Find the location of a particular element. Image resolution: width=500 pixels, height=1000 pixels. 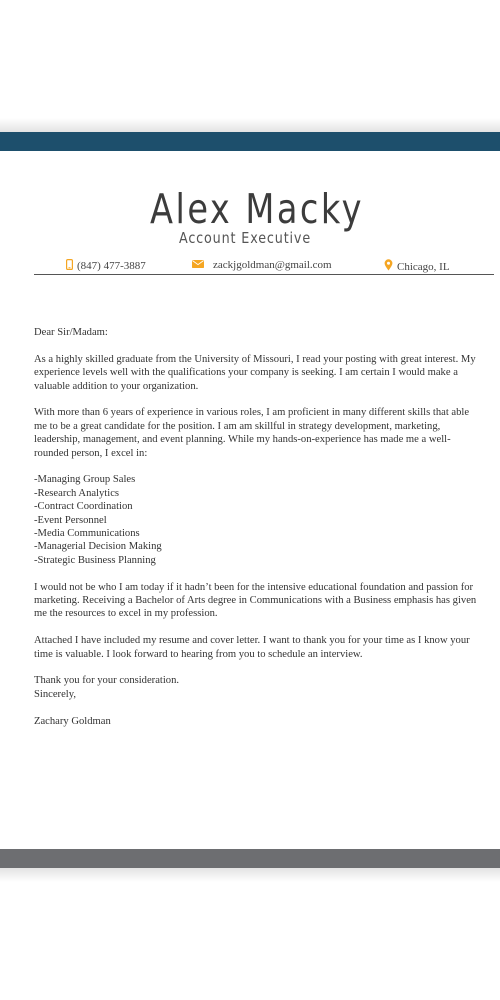

contact-phone: (847) 477-3887 is located at coordinates (106, 266).